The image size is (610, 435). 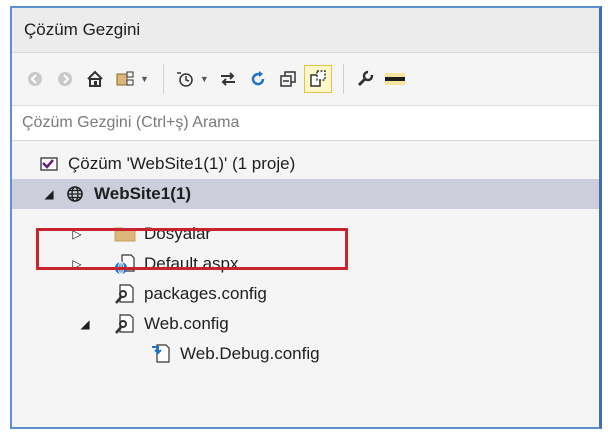 What do you see at coordinates (305, 123) in the screenshot?
I see `search-input: Çözüm Gezgini (Ctrl+ş) Arama` at bounding box center [305, 123].